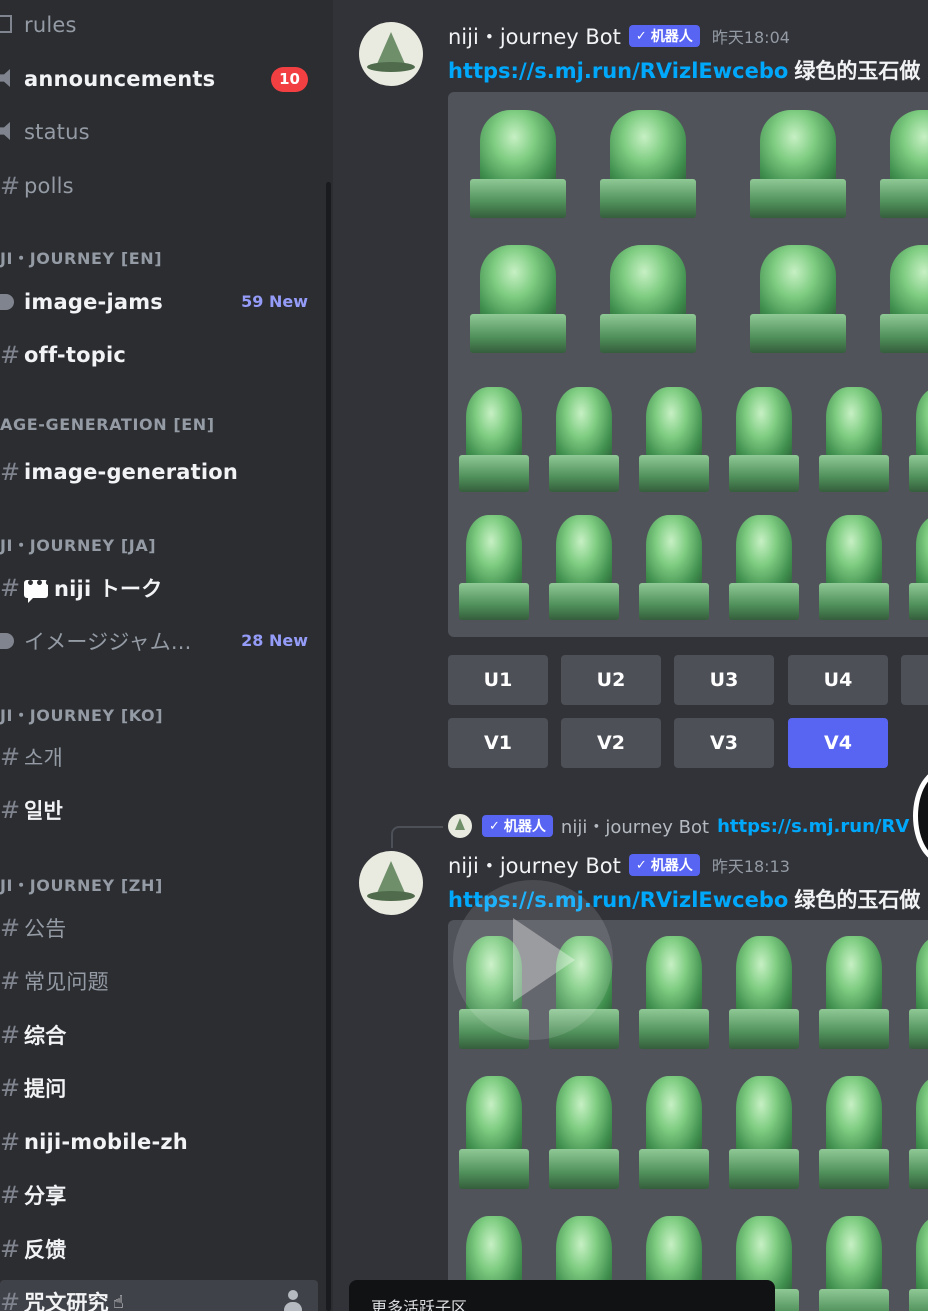 The width and height of the screenshot is (928, 1311). I want to click on channel-zh-prompt-research: # 咒文研究 ☝, so click(159, 1295).